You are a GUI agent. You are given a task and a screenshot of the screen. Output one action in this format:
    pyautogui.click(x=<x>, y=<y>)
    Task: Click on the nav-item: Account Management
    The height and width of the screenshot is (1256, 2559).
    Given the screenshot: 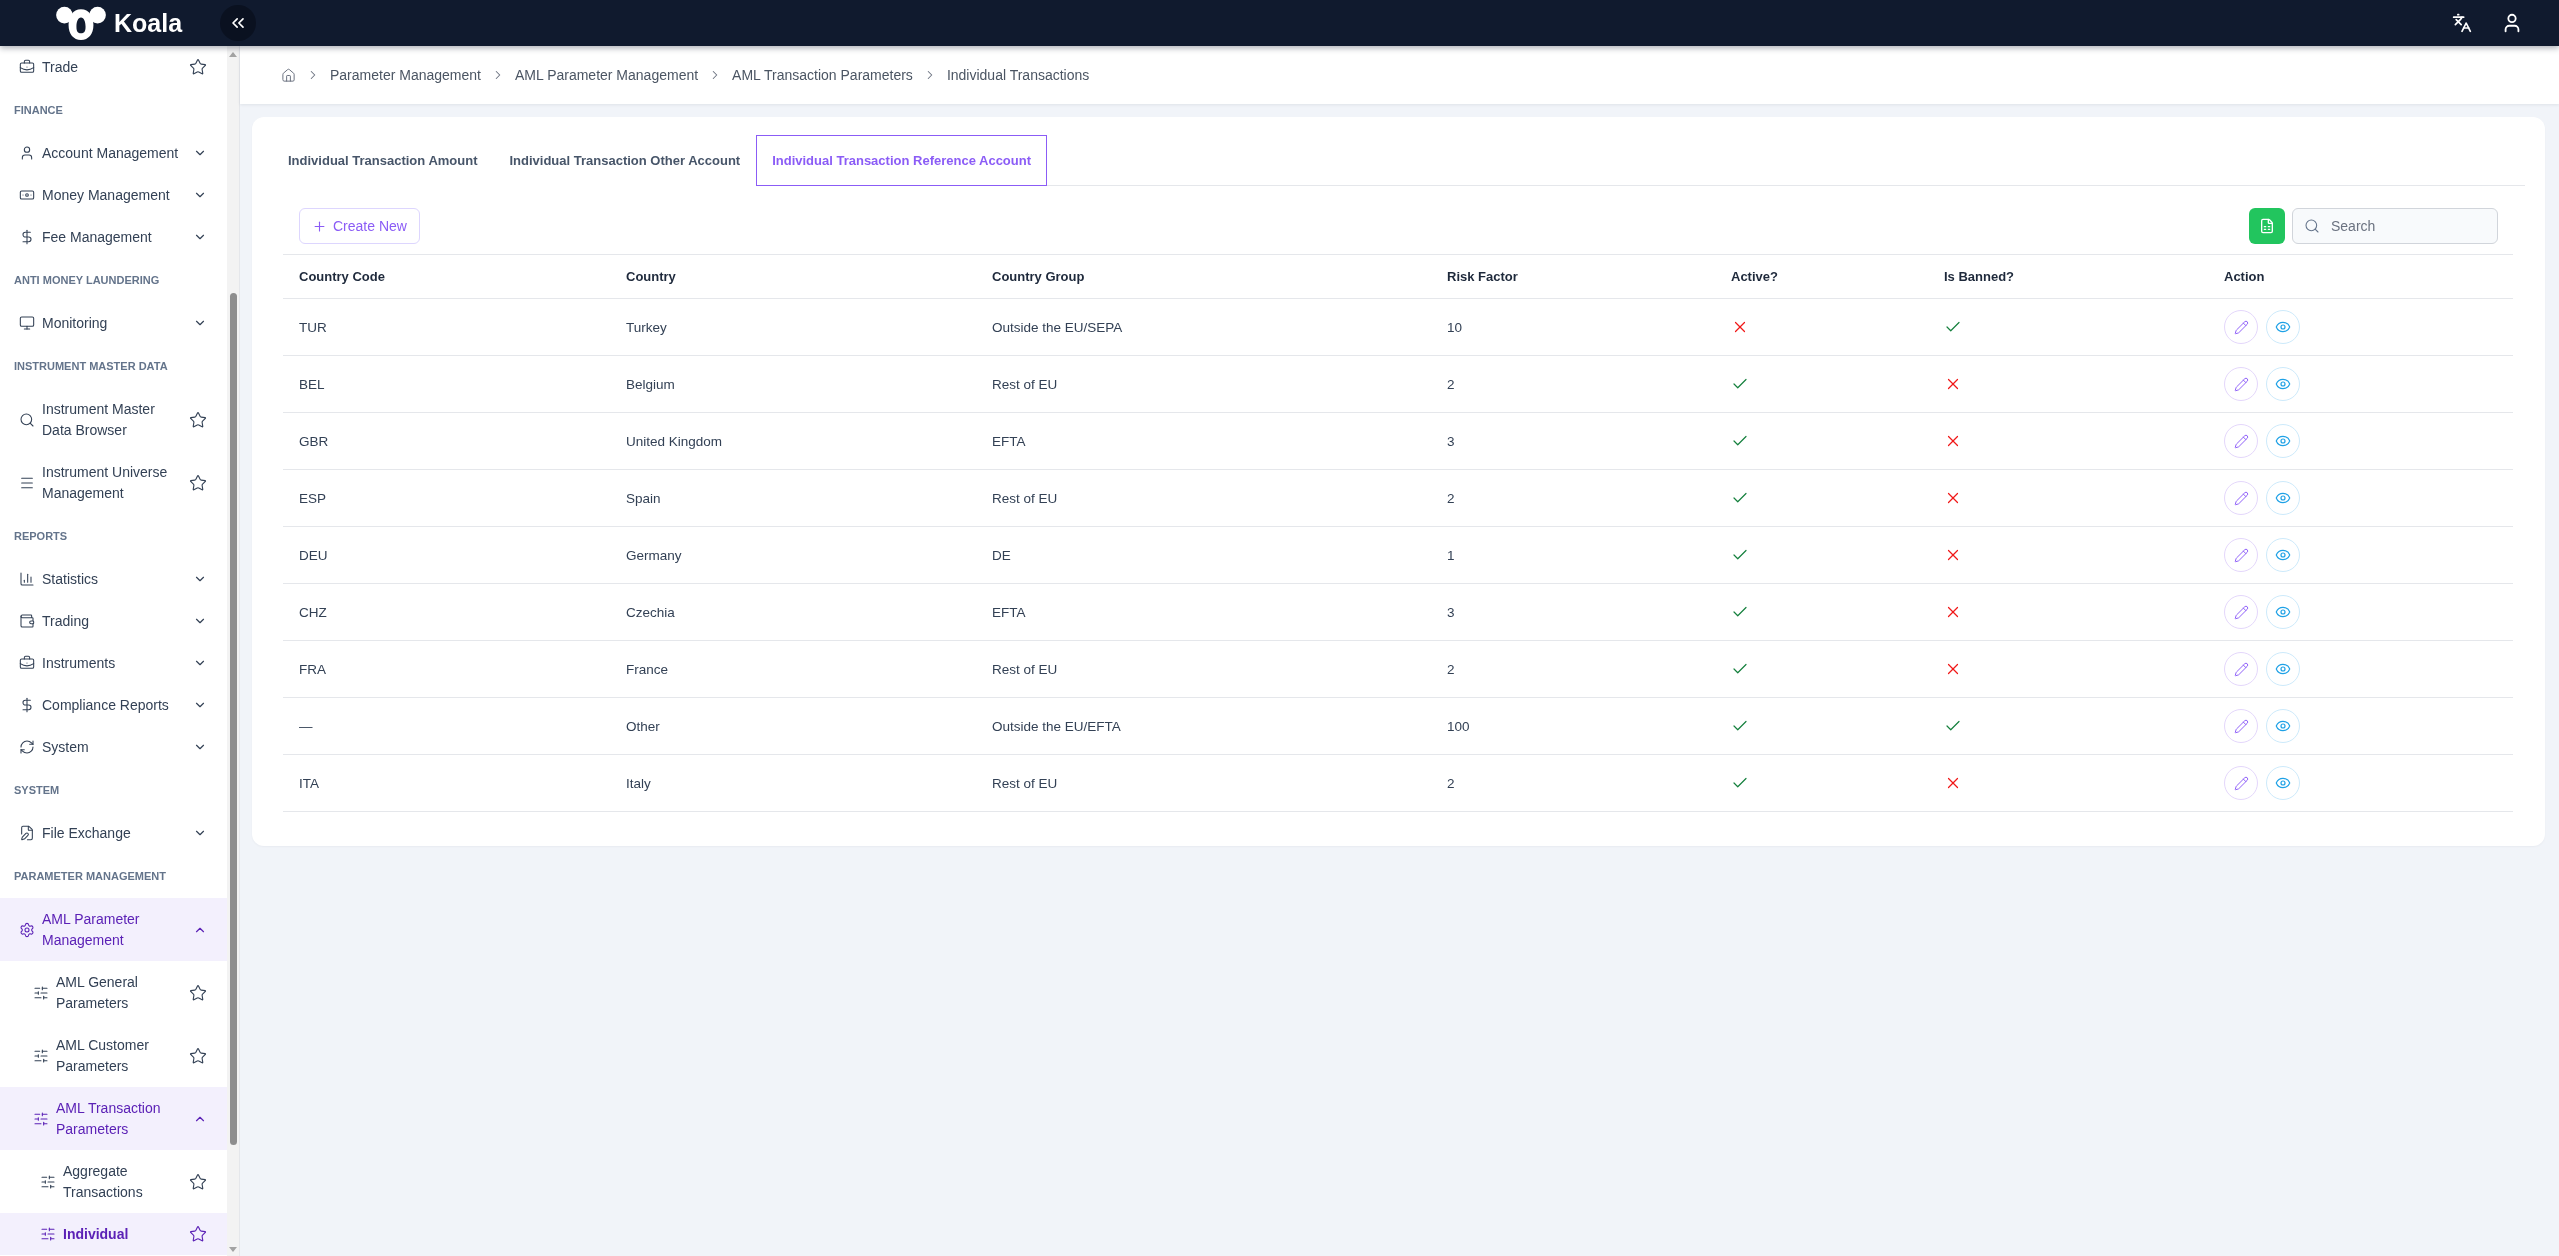 What is the action you would take?
    pyautogui.click(x=113, y=153)
    